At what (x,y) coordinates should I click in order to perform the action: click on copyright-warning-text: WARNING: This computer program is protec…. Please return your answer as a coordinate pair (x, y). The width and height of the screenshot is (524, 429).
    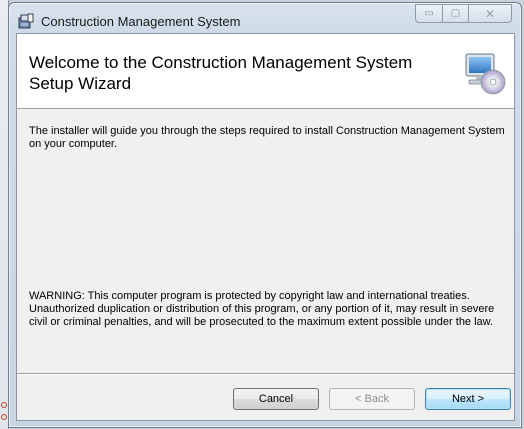
    Looking at the image, I should click on (262, 309).